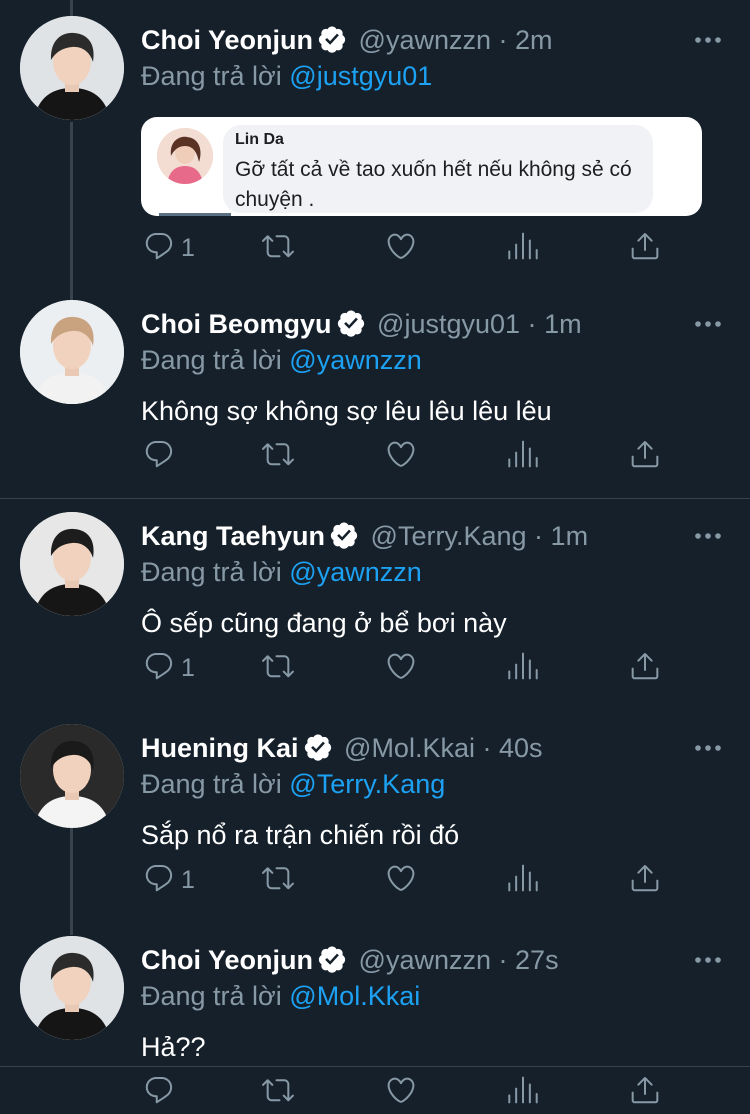  Describe the element at coordinates (537, 960) in the screenshot. I see `timestamp: 27s` at that location.